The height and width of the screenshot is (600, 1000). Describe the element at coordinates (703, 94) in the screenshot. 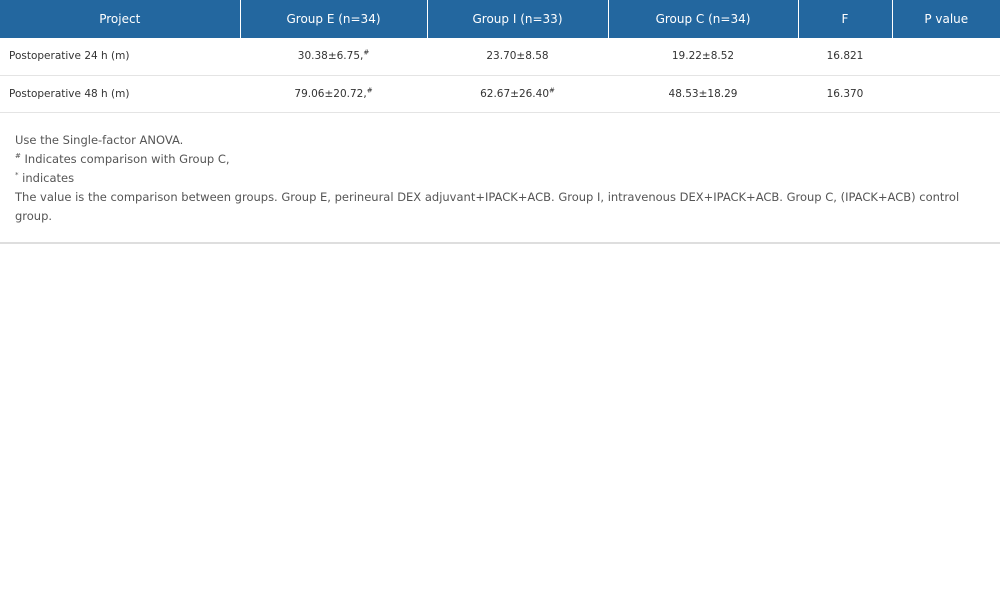

I see `cell-group-c: 48.53±18.29` at that location.